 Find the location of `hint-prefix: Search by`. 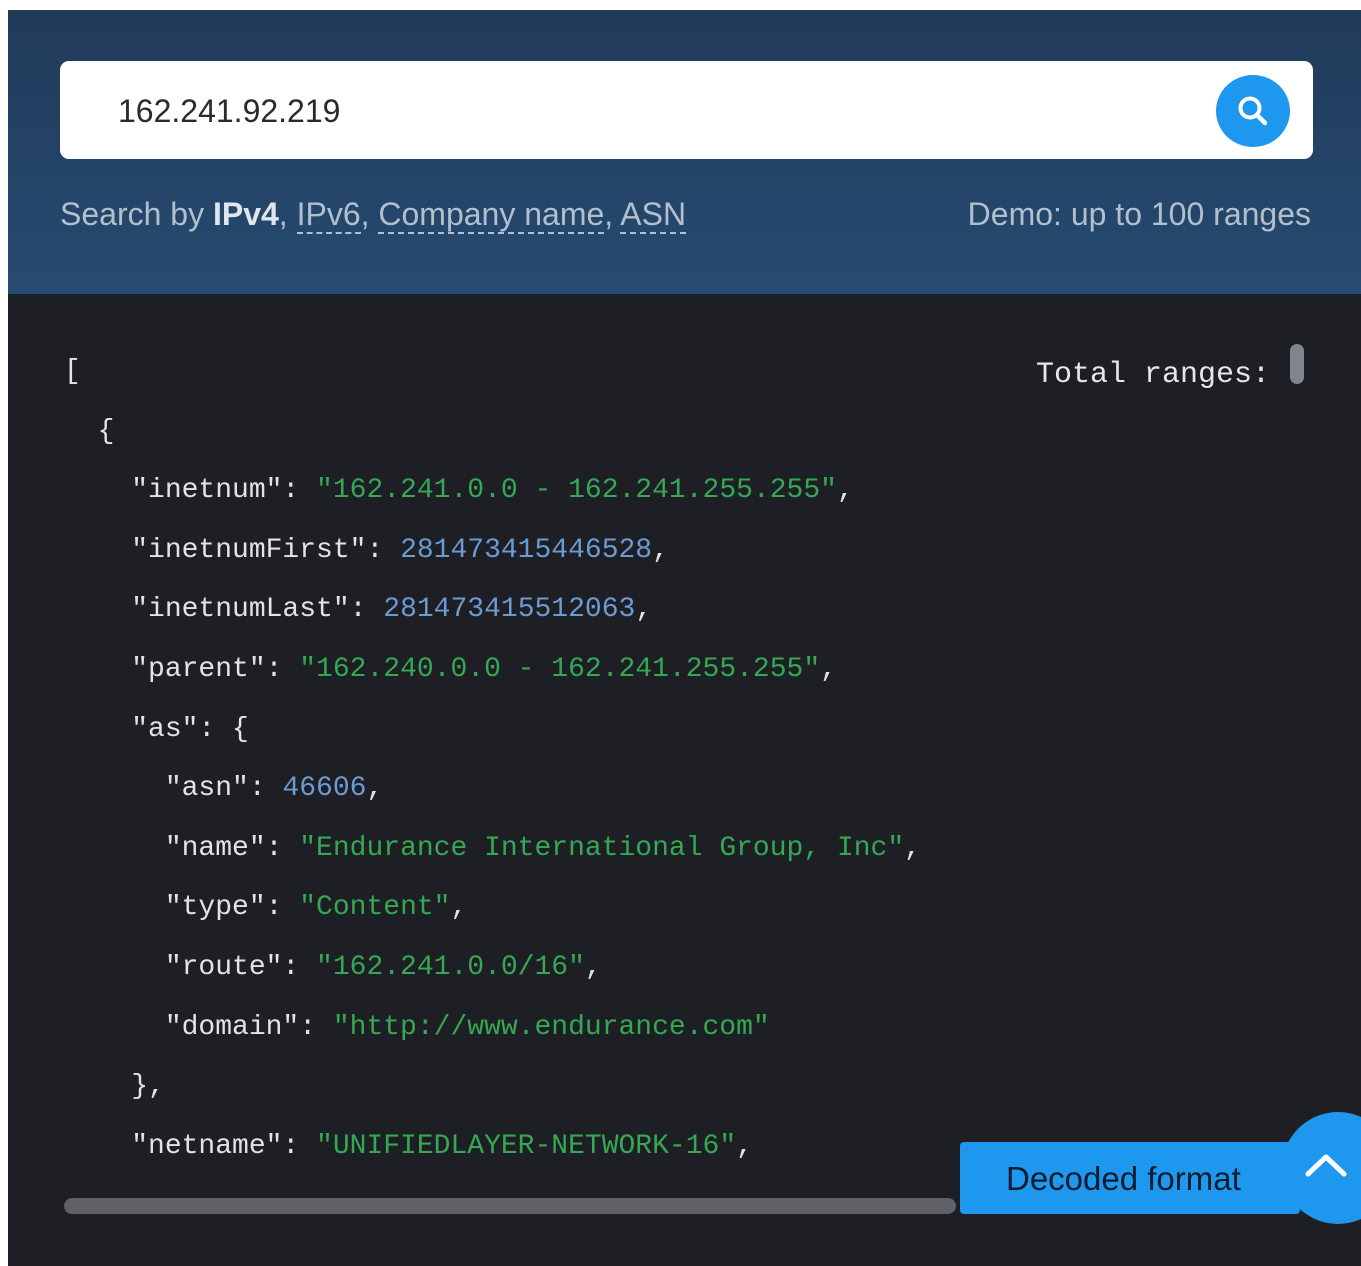

hint-prefix: Search by is located at coordinates (136, 214).